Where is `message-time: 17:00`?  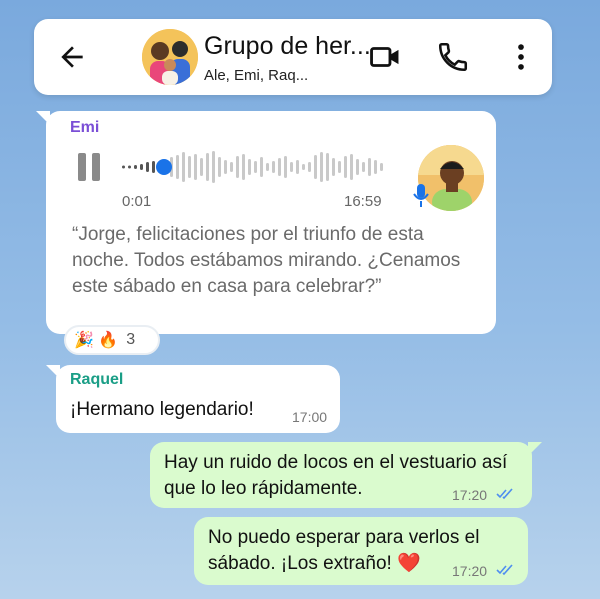
message-time: 17:00 is located at coordinates (310, 417).